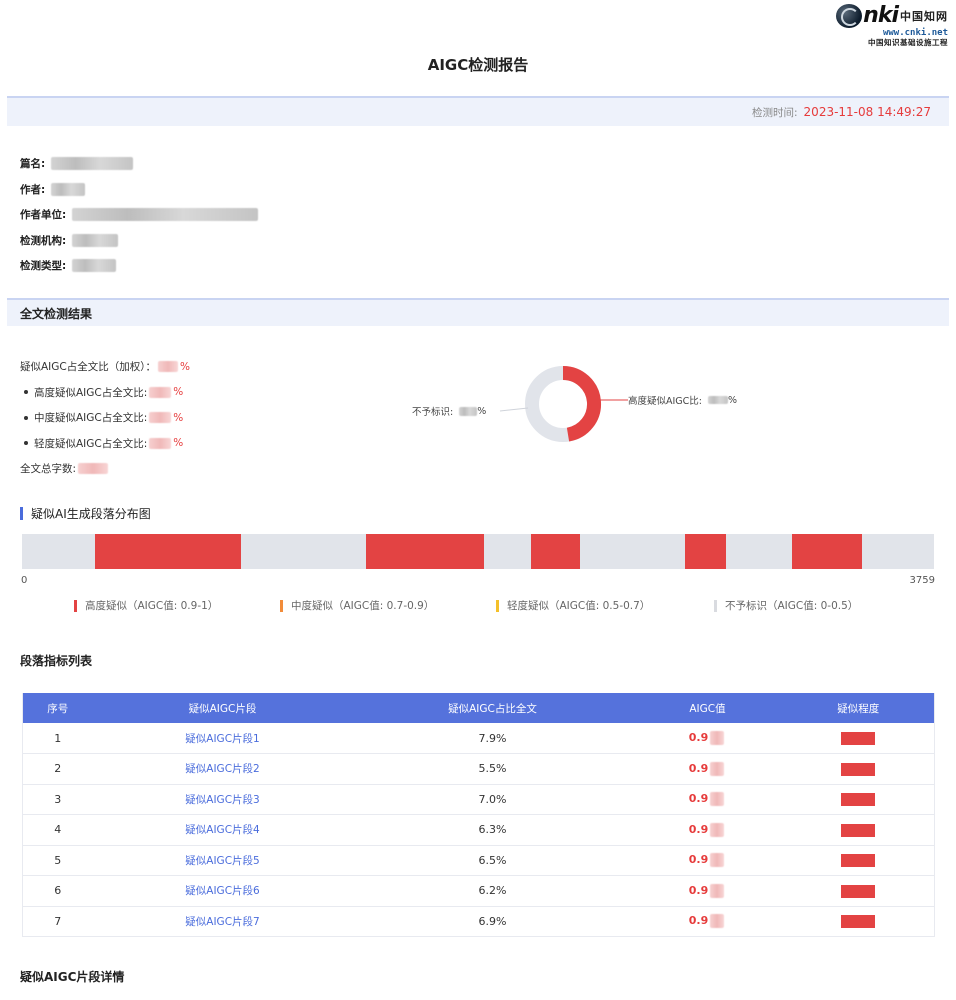 The image size is (956, 1000). Describe the element at coordinates (581, 404) in the screenshot. I see `donut-high-slice` at that location.